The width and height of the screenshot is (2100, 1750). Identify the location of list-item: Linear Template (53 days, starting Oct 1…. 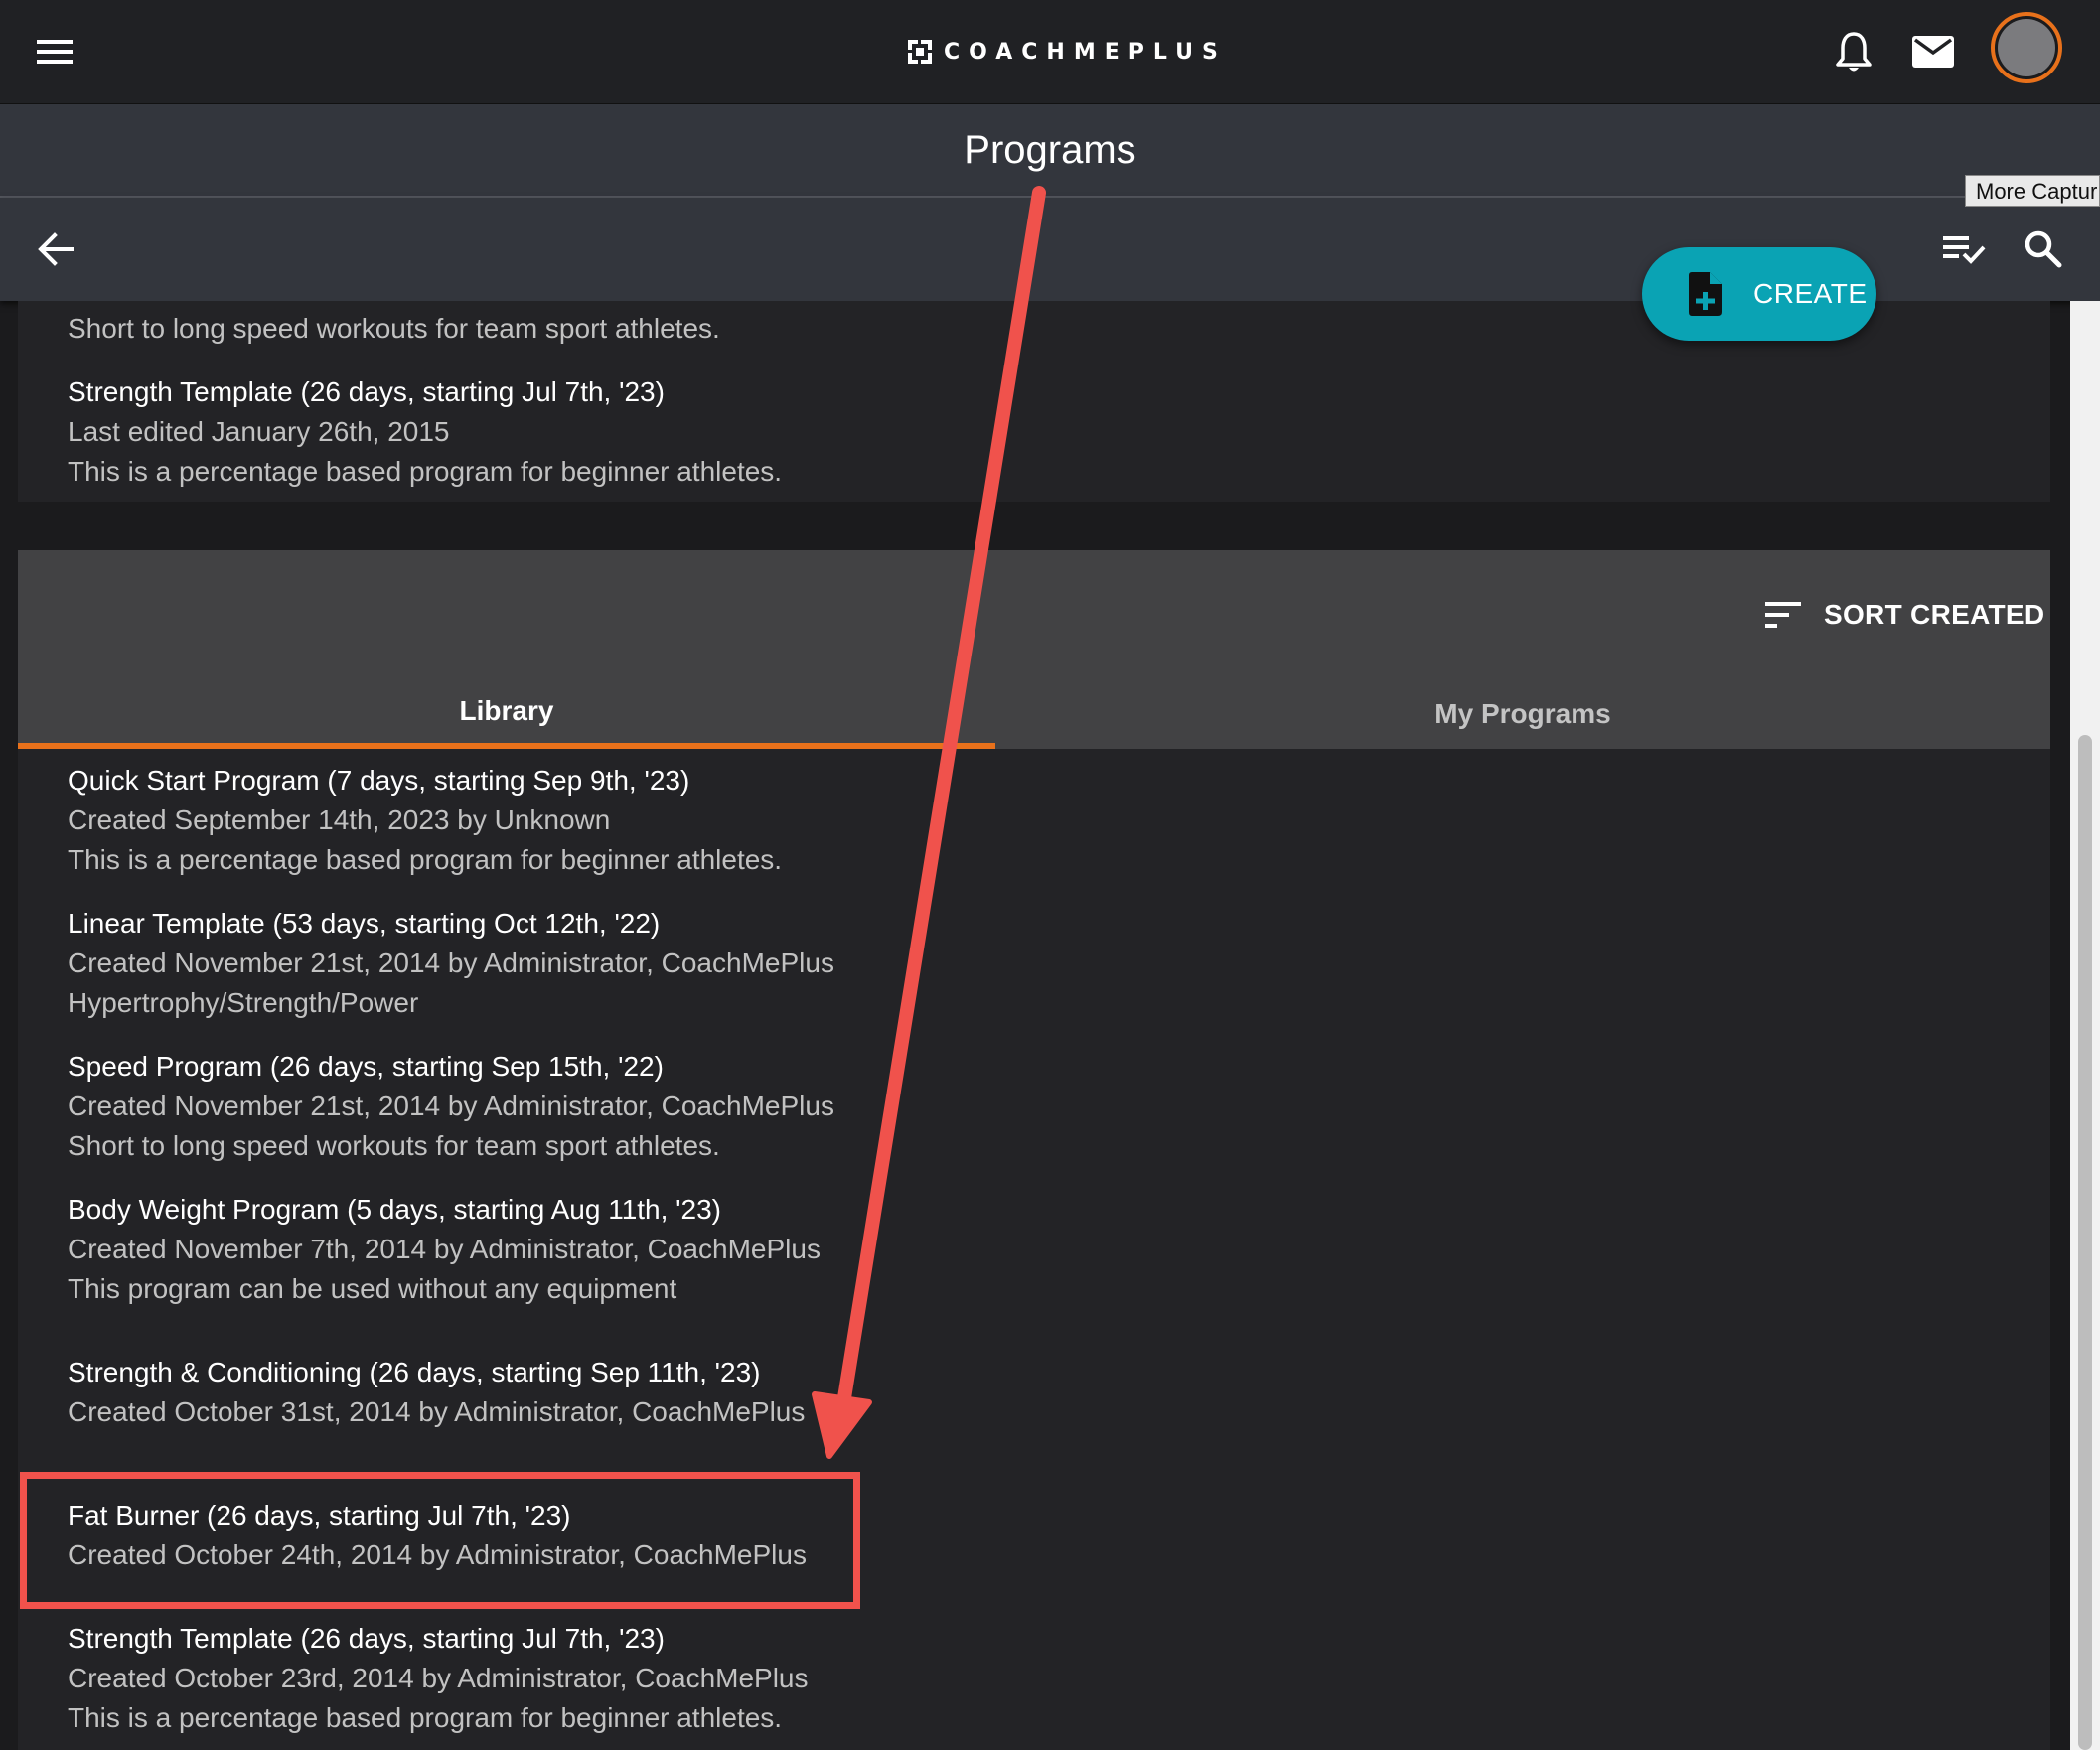
(451, 963).